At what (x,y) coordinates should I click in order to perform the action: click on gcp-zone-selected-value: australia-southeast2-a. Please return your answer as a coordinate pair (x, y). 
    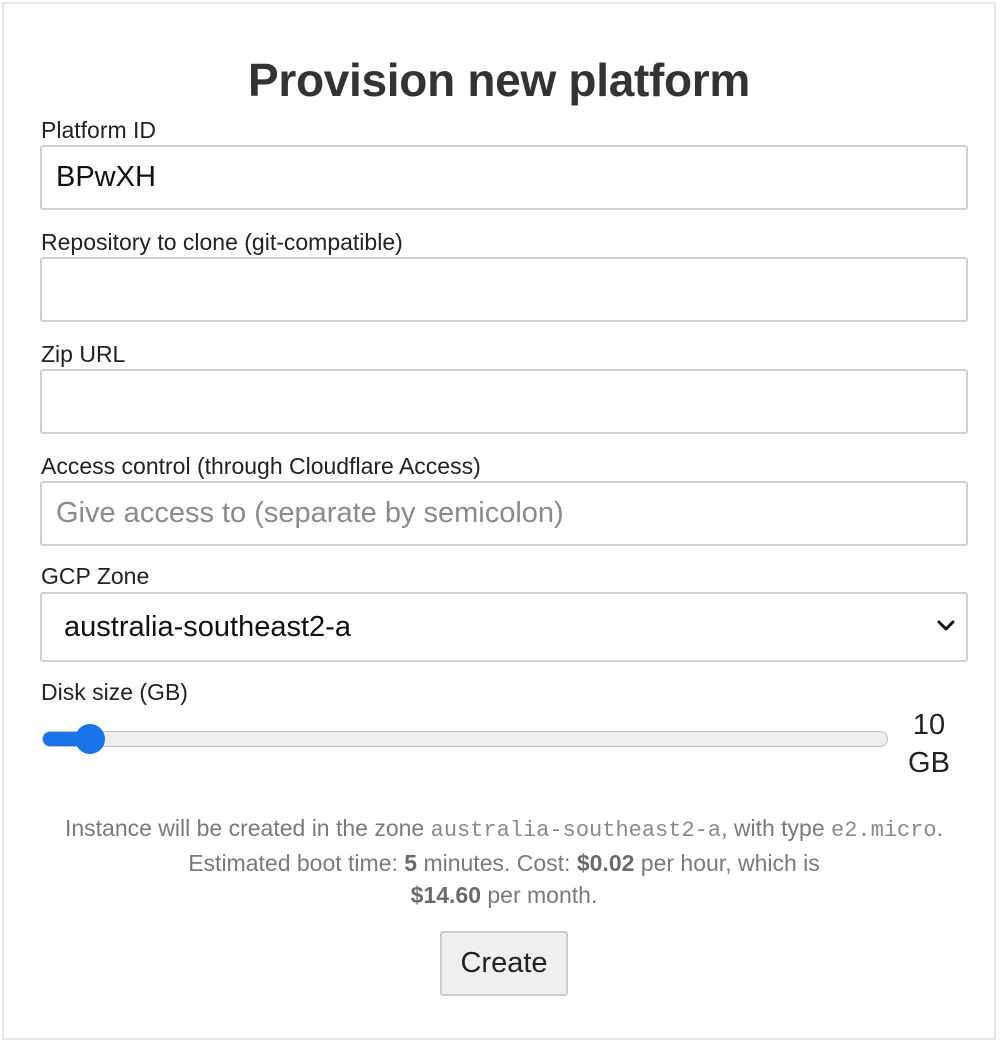
    Looking at the image, I should click on (207, 627).